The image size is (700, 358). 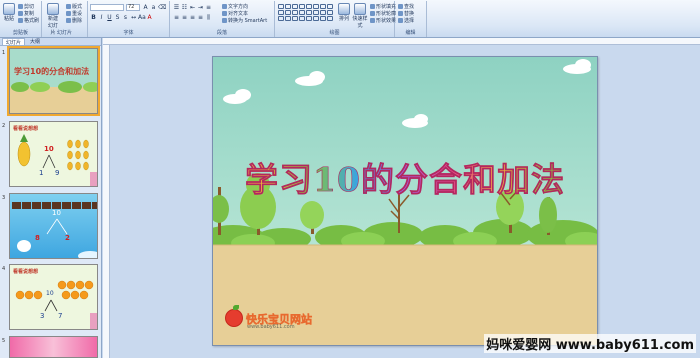 I want to click on arrange-button: 排列, so click(x=344, y=13).